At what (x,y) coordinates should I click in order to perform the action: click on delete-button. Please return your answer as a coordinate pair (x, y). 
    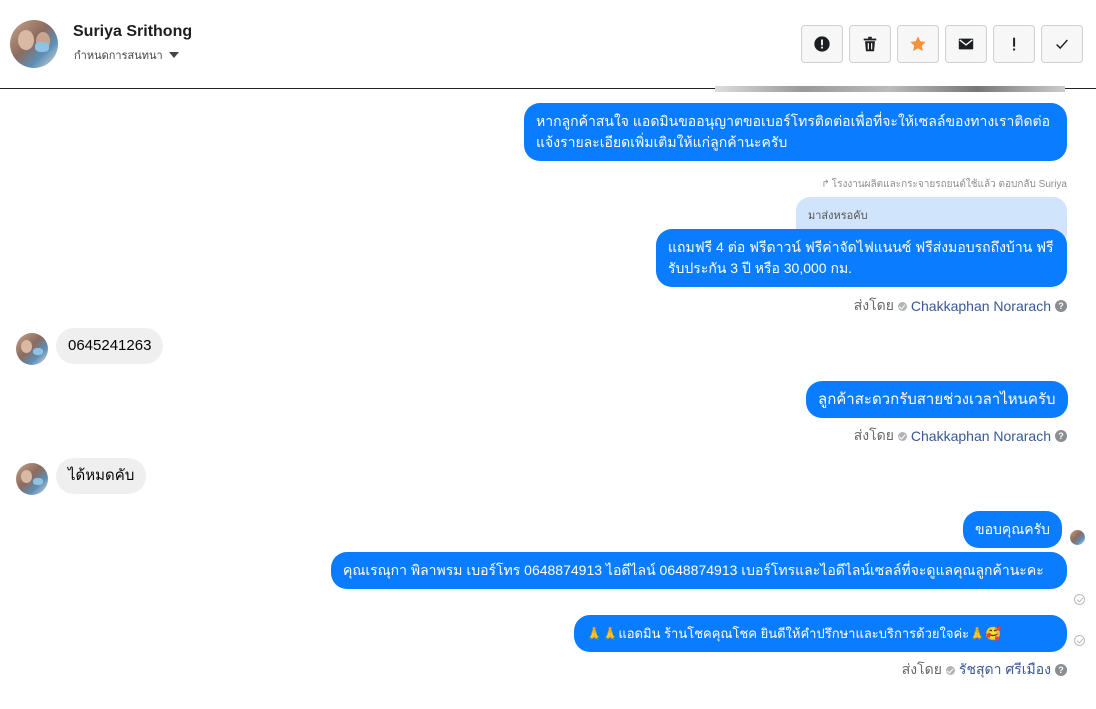
    Looking at the image, I should click on (870, 44).